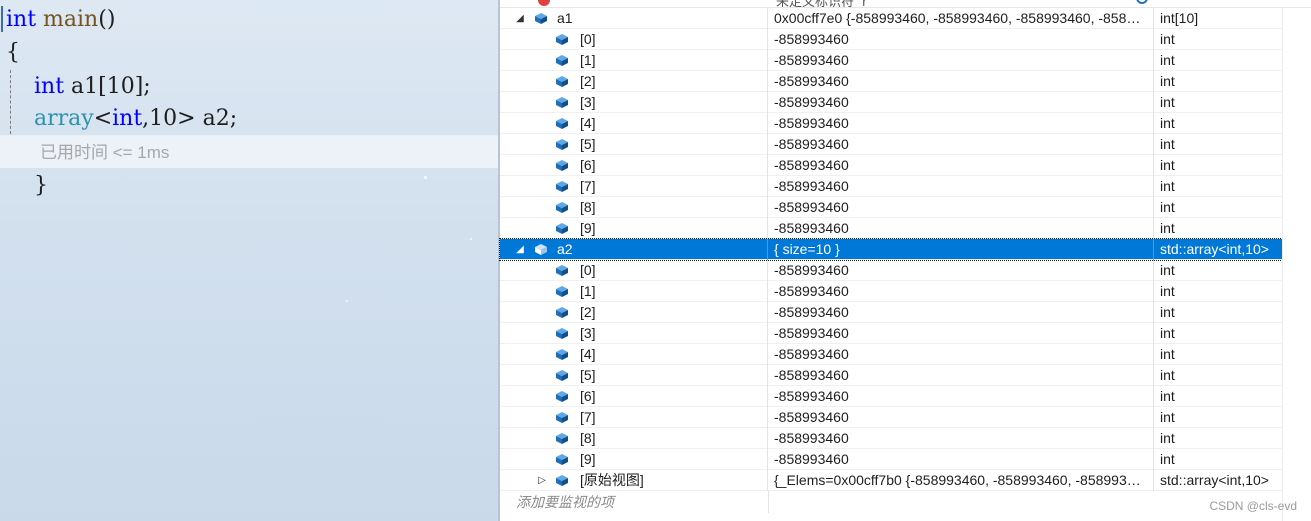 The image size is (1311, 521). What do you see at coordinates (588, 165) in the screenshot?
I see `watch-name: [6]` at bounding box center [588, 165].